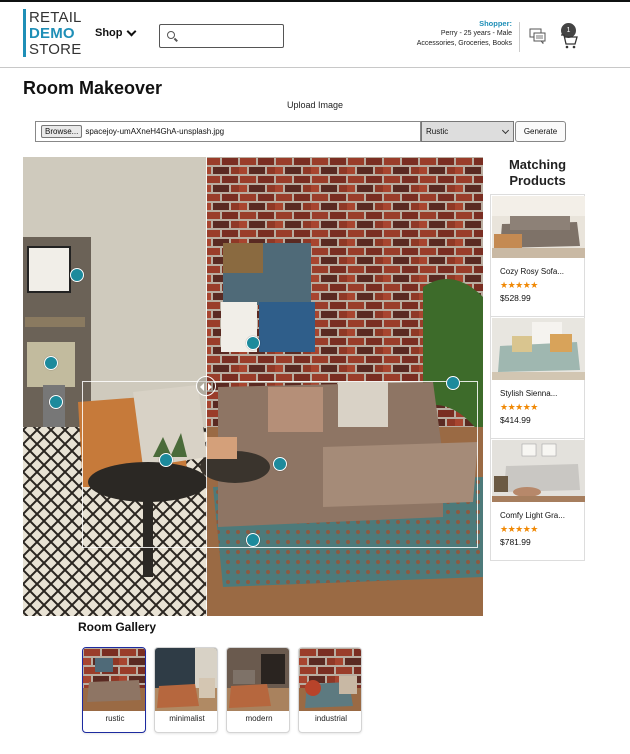 The width and height of the screenshot is (630, 754). I want to click on logo-line-2: DEMO, so click(52, 33).